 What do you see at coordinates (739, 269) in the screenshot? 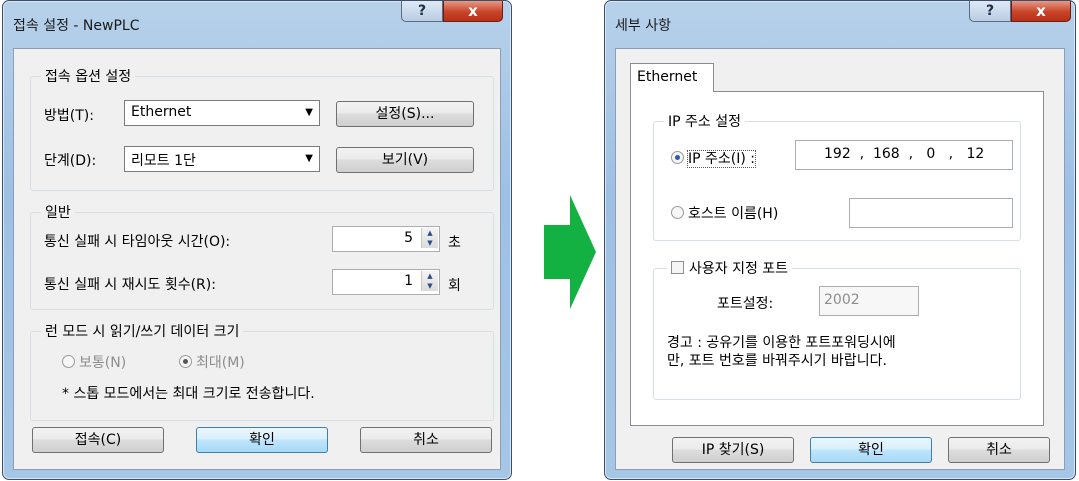
I see `custom-port-label: 사용자 지정 포트` at bounding box center [739, 269].